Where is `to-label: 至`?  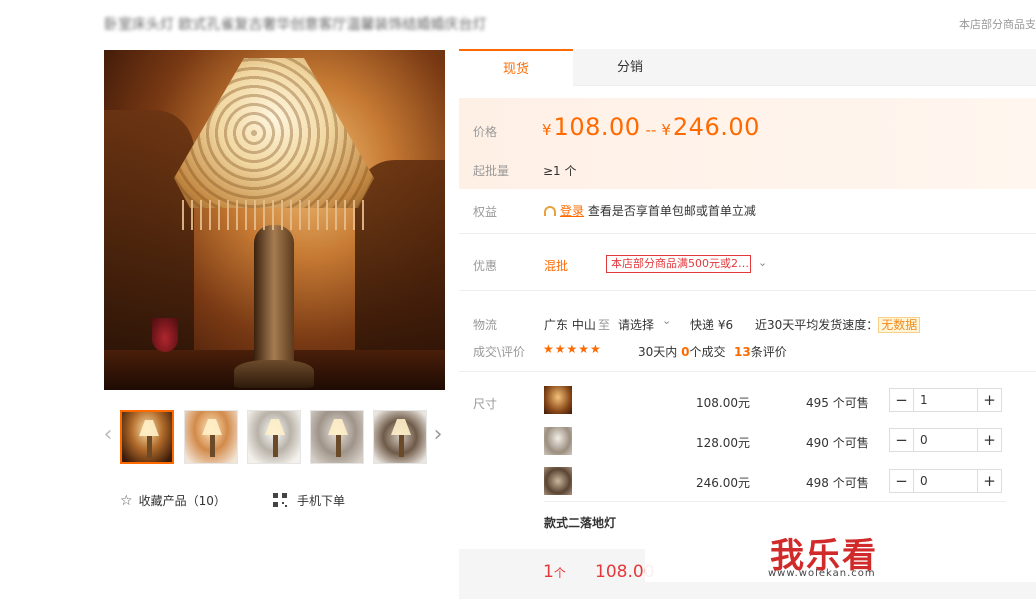
to-label: 至 is located at coordinates (604, 325).